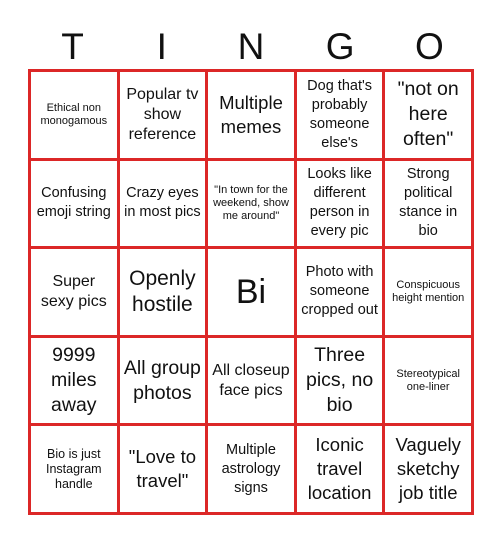 This screenshot has height=544, width=502. I want to click on header-letter-g: G, so click(340, 46).